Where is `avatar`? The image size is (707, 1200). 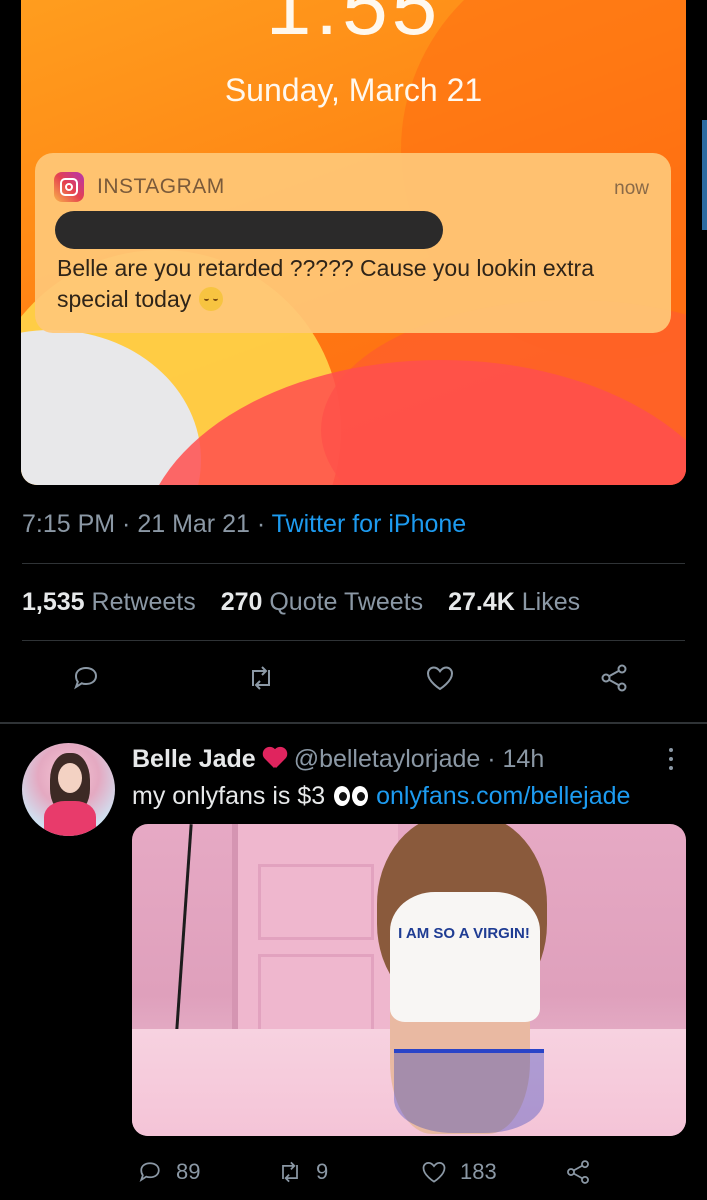 avatar is located at coordinates (68, 789).